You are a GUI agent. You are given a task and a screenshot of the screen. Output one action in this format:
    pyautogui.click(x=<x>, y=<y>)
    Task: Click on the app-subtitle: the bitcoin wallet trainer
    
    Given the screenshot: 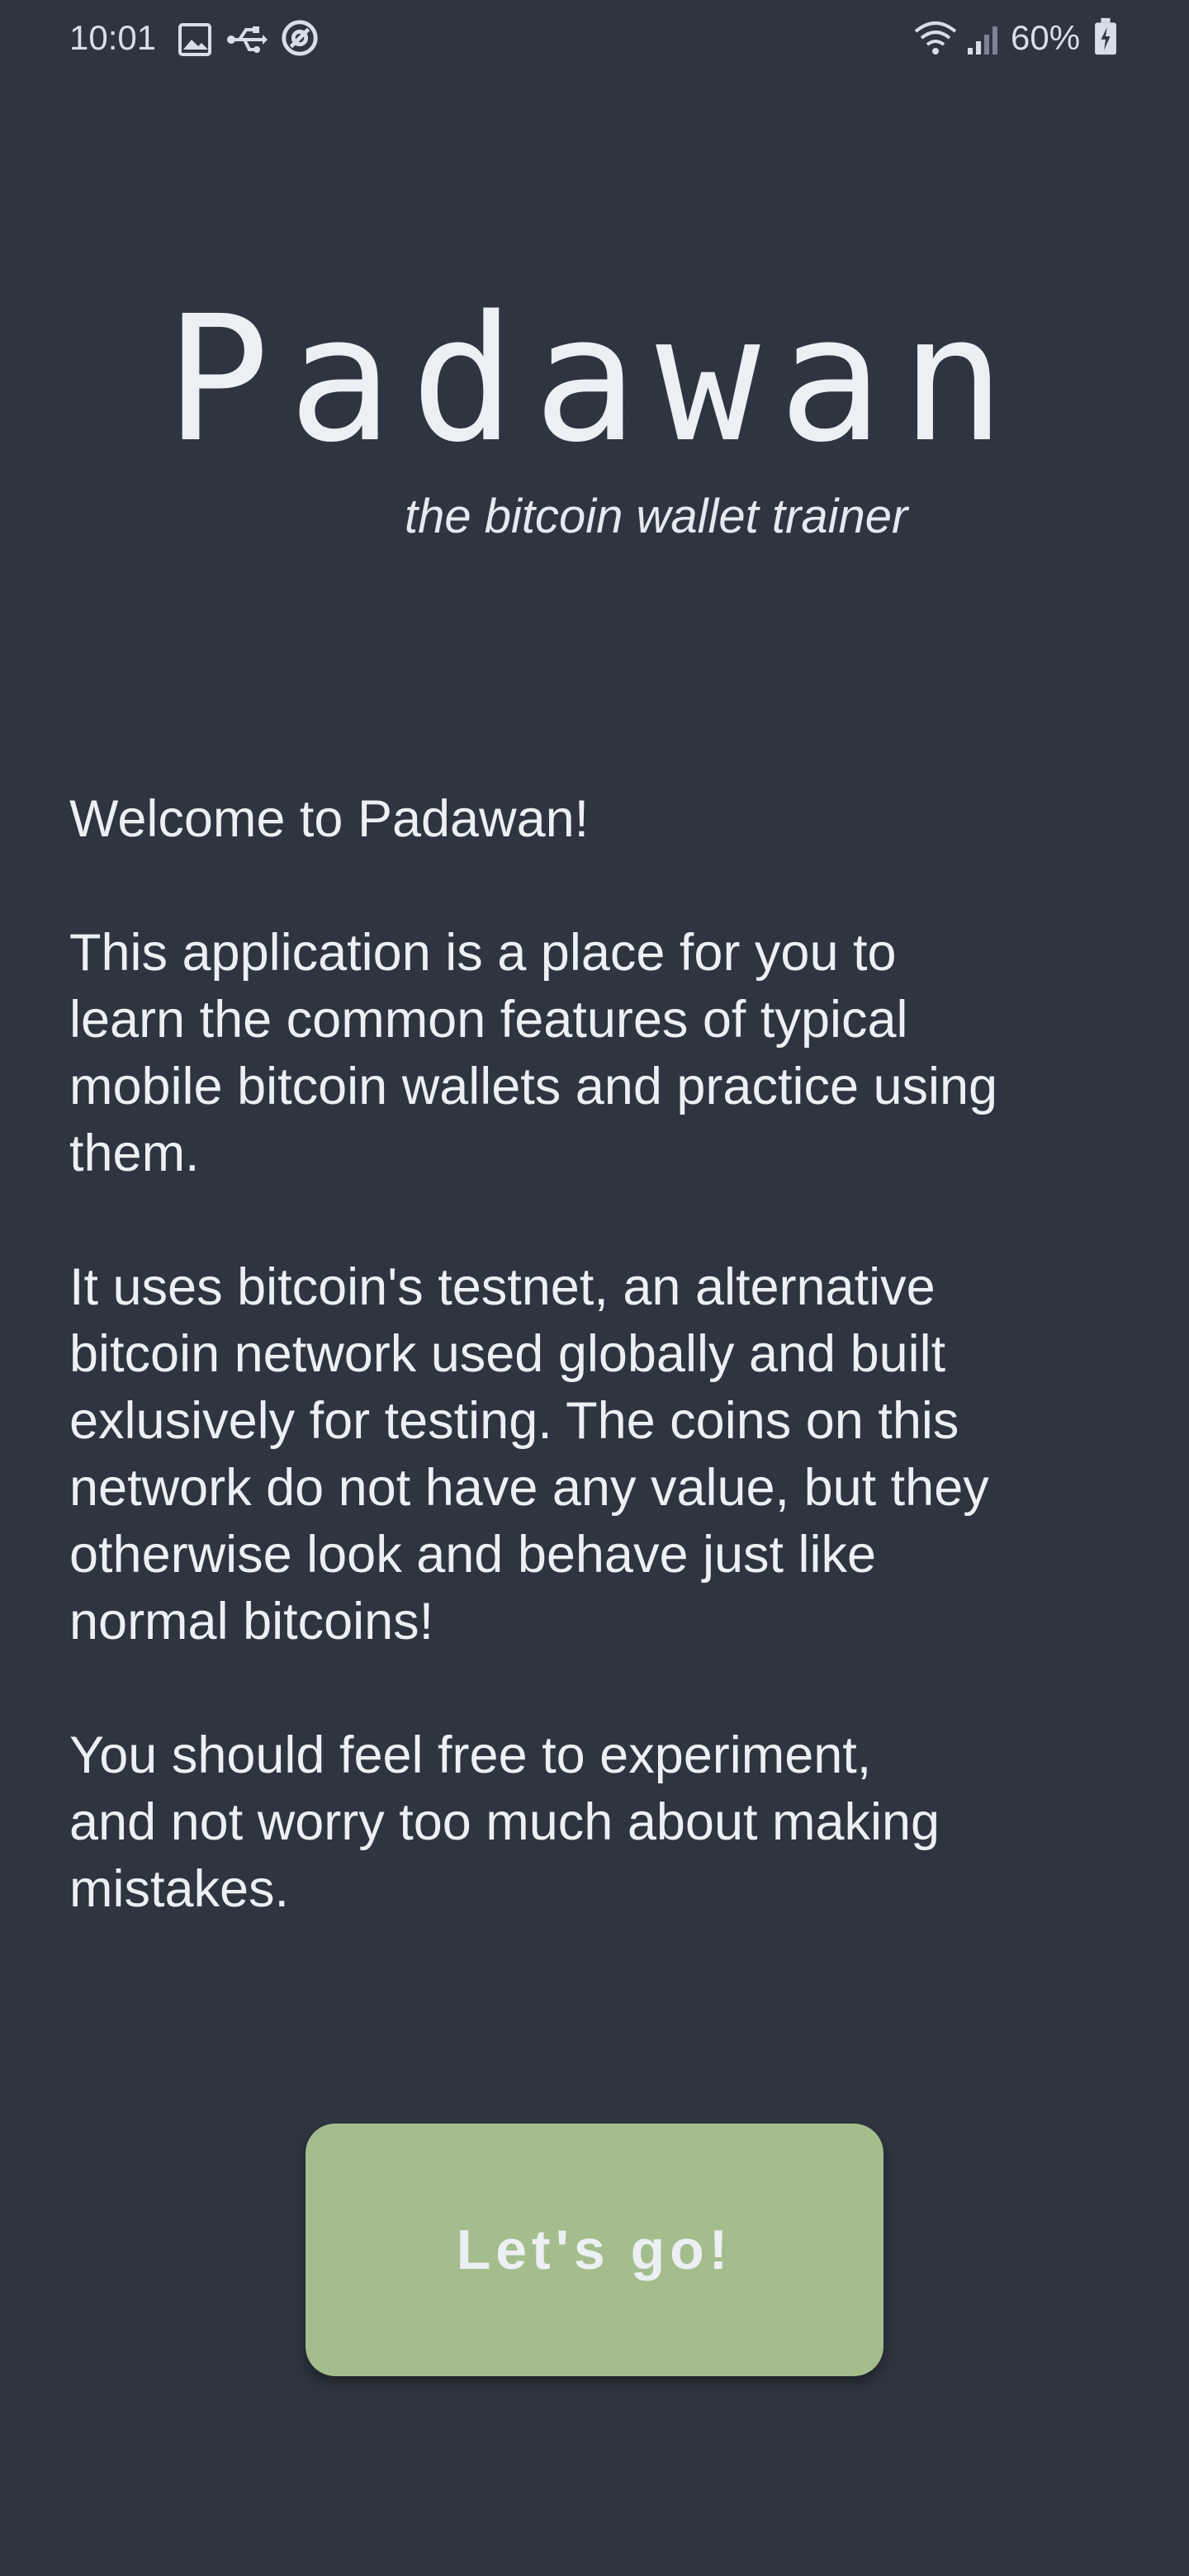 What is the action you would take?
    pyautogui.click(x=656, y=516)
    